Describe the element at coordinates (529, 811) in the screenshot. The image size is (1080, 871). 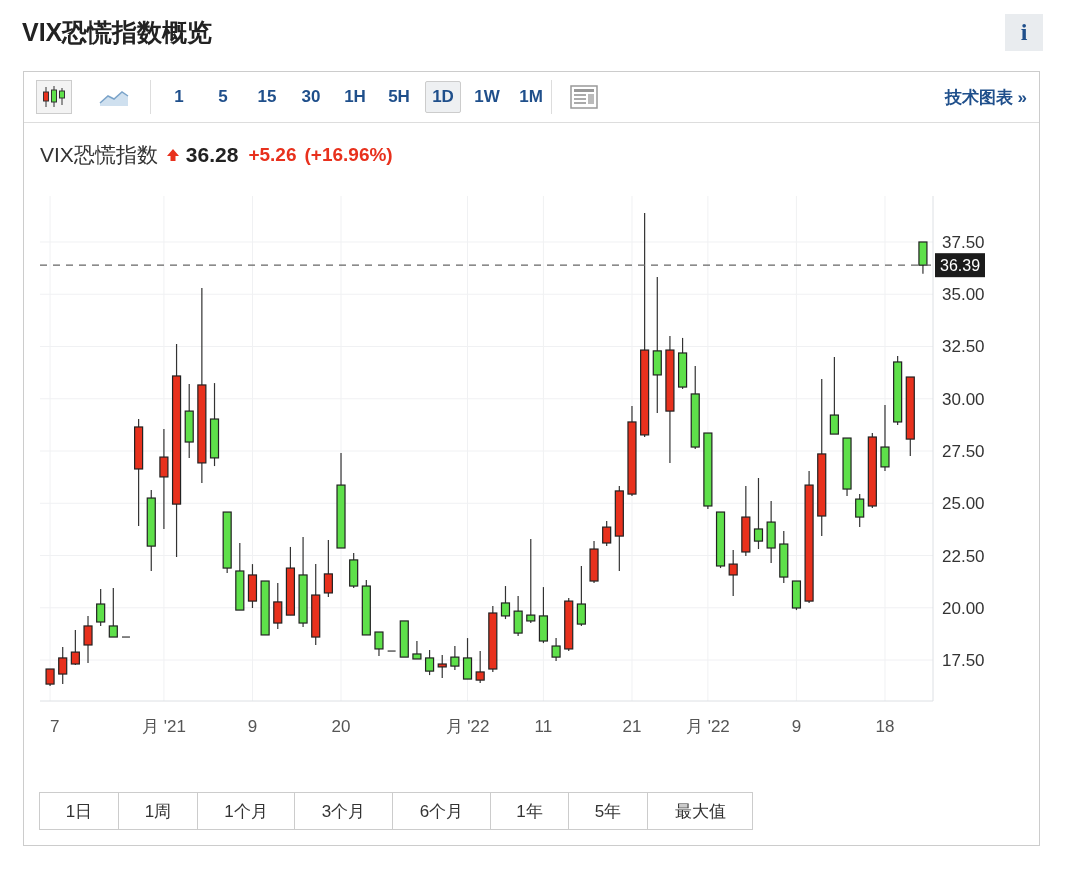
I see `range-button: 1年` at that location.